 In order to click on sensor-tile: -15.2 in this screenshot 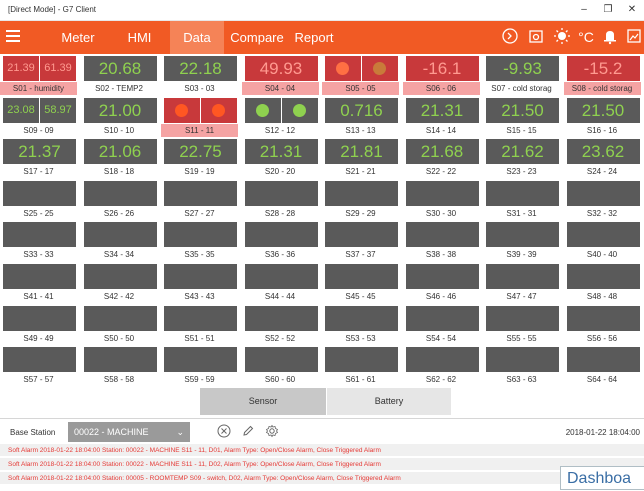, I will do `click(603, 68)`.